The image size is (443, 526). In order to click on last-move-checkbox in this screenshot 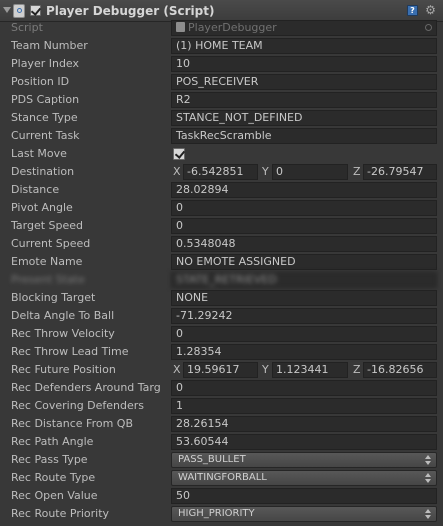, I will do `click(179, 154)`.